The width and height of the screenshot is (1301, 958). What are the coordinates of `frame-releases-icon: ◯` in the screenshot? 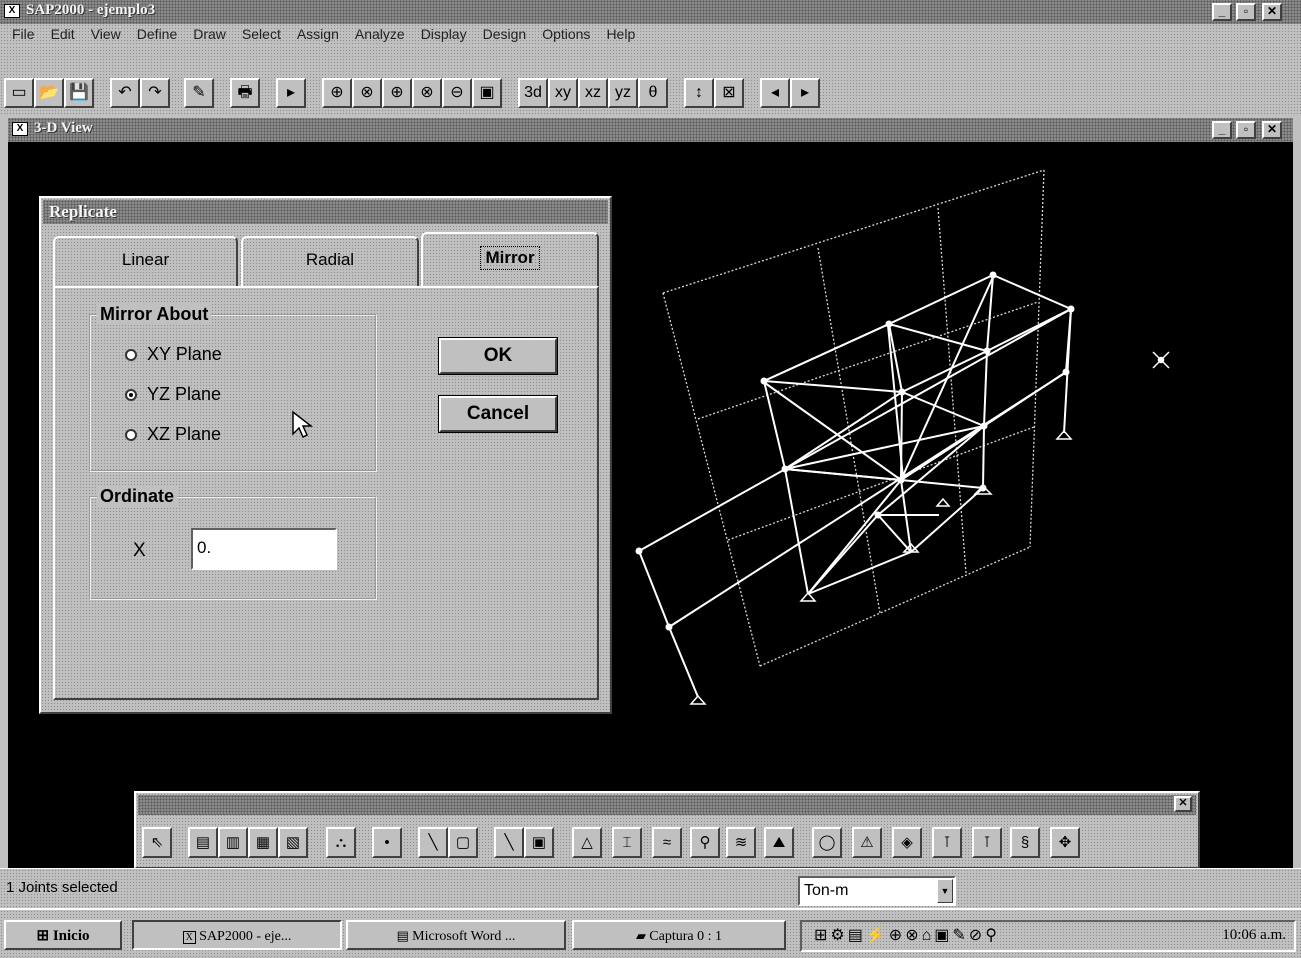 It's located at (827, 842).